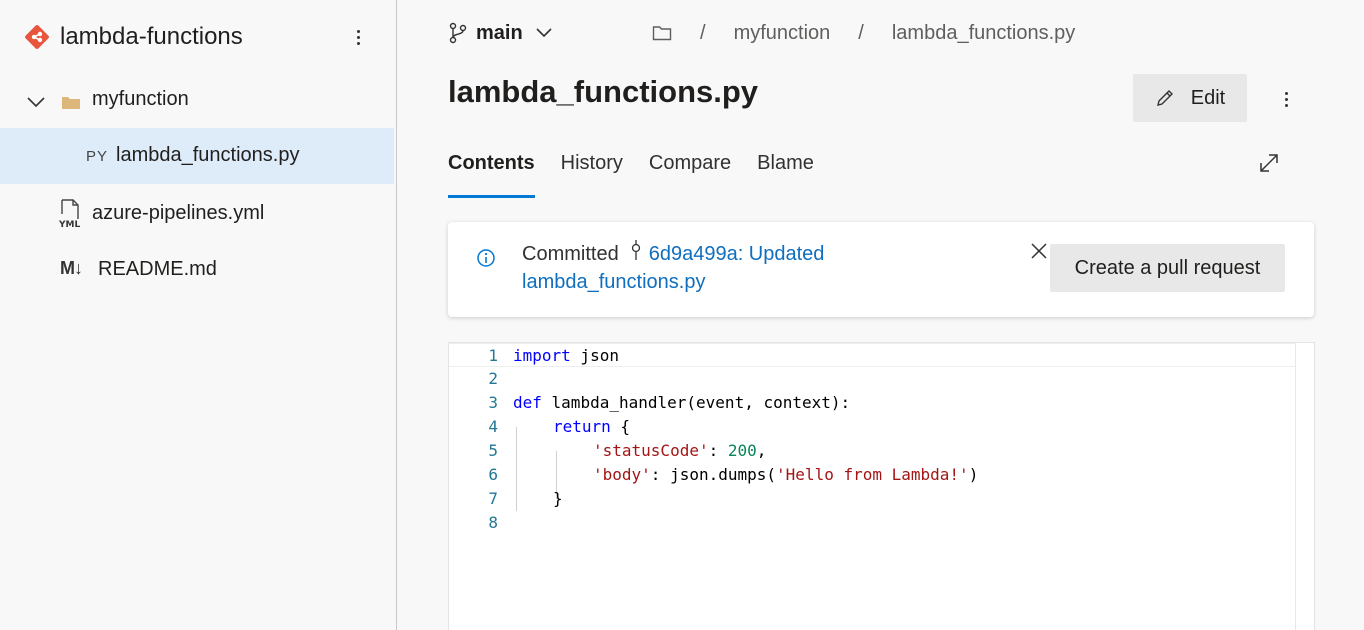  What do you see at coordinates (872, 355) in the screenshot?
I see `code-line: 1 import json` at bounding box center [872, 355].